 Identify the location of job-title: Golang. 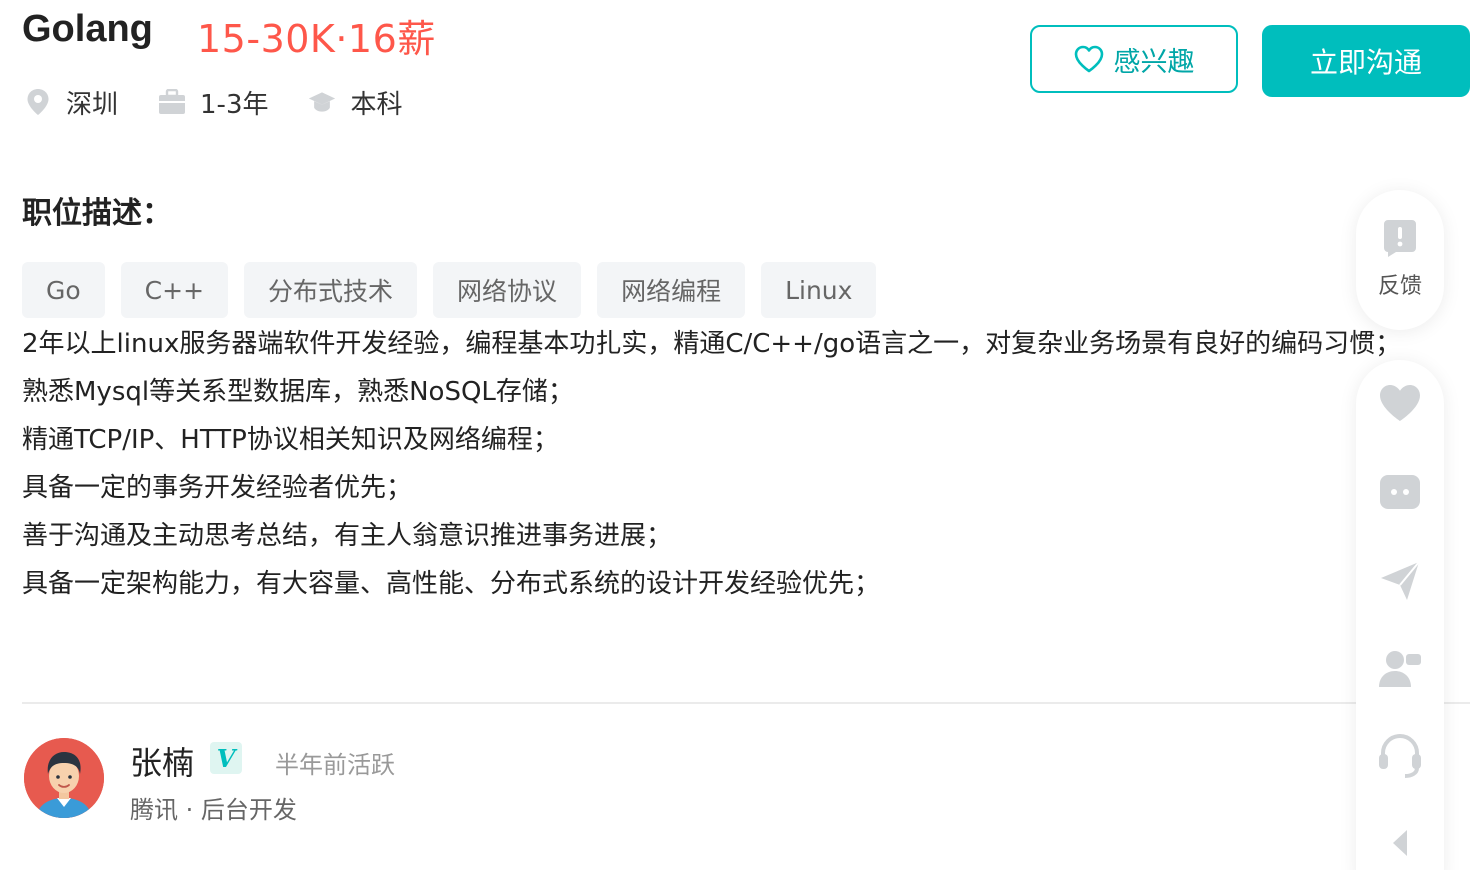
(87, 29).